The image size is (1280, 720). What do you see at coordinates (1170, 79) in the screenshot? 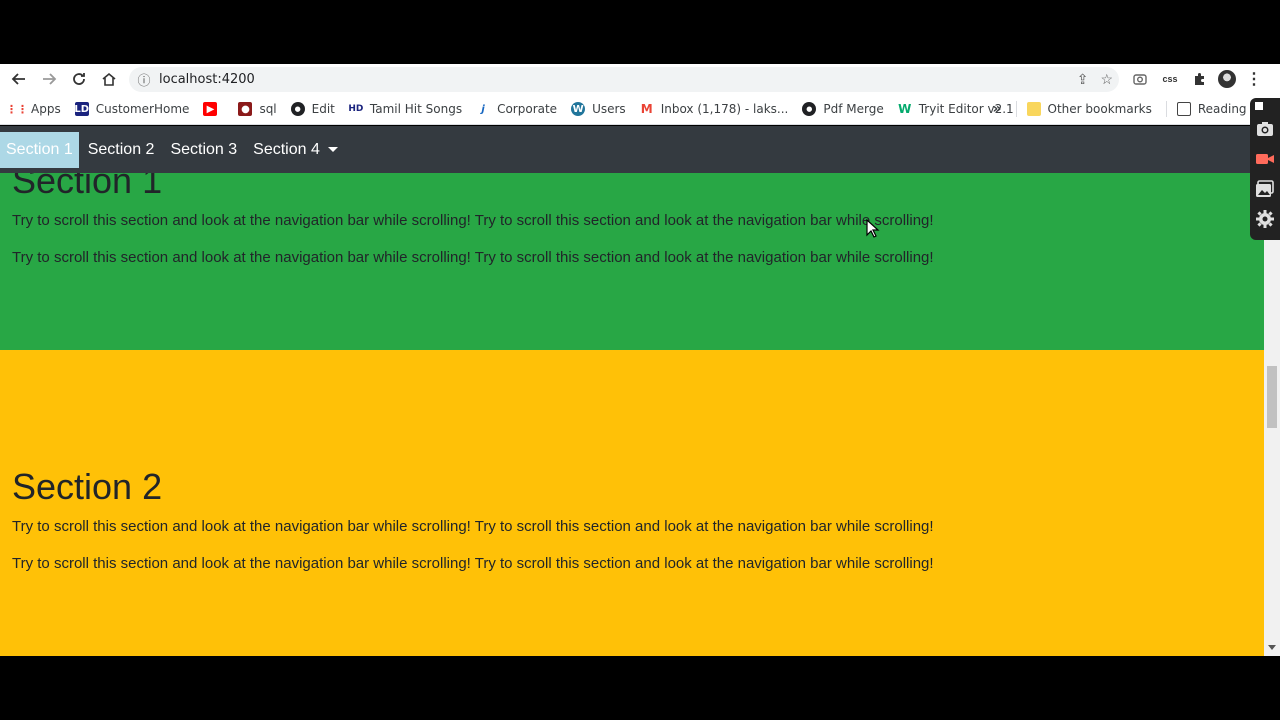
I see `css-extension-icon: css` at bounding box center [1170, 79].